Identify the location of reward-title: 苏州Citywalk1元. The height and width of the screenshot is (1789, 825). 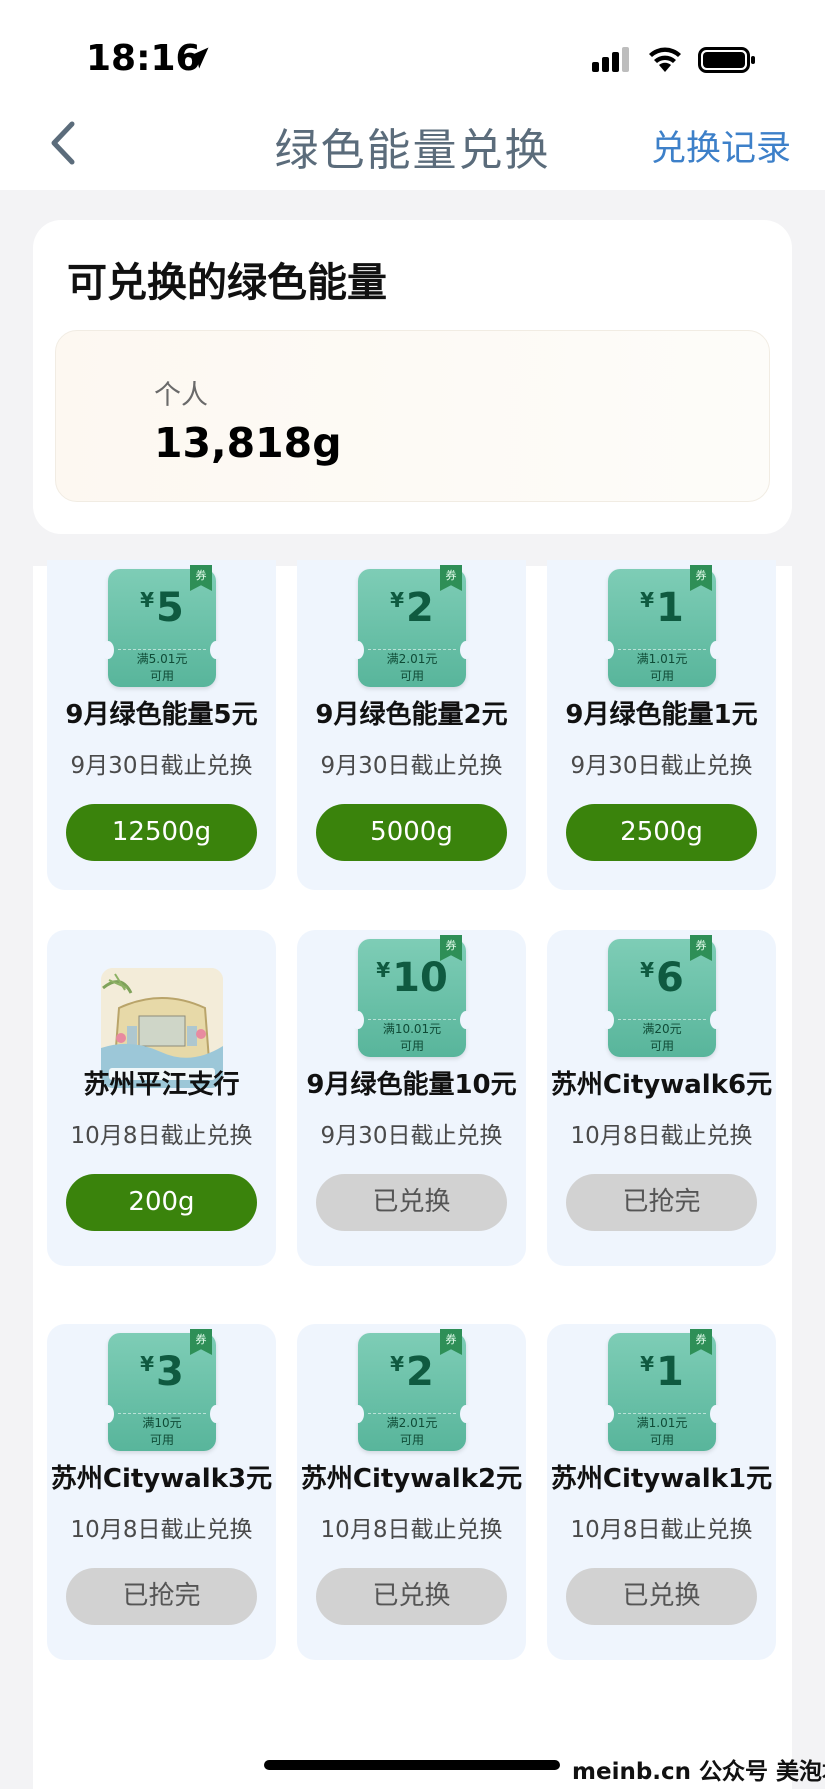
(661, 1479).